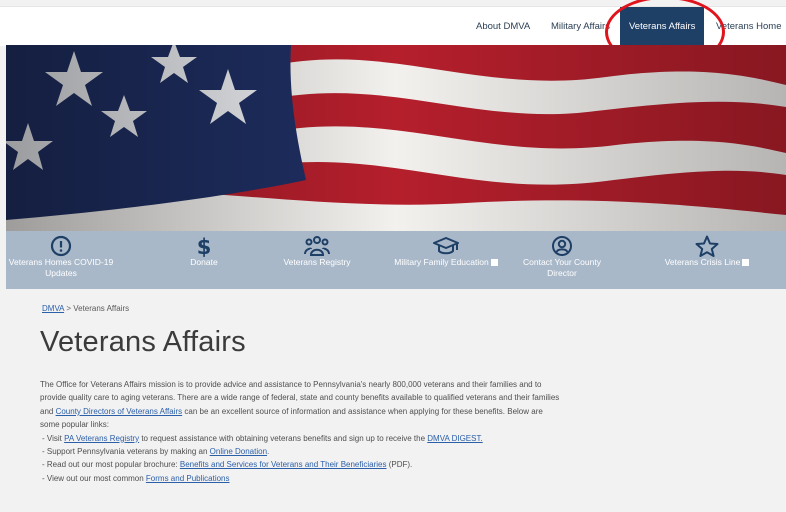 The width and height of the screenshot is (786, 512). I want to click on breadcrumb-current: Veterans Affairs, so click(101, 308).